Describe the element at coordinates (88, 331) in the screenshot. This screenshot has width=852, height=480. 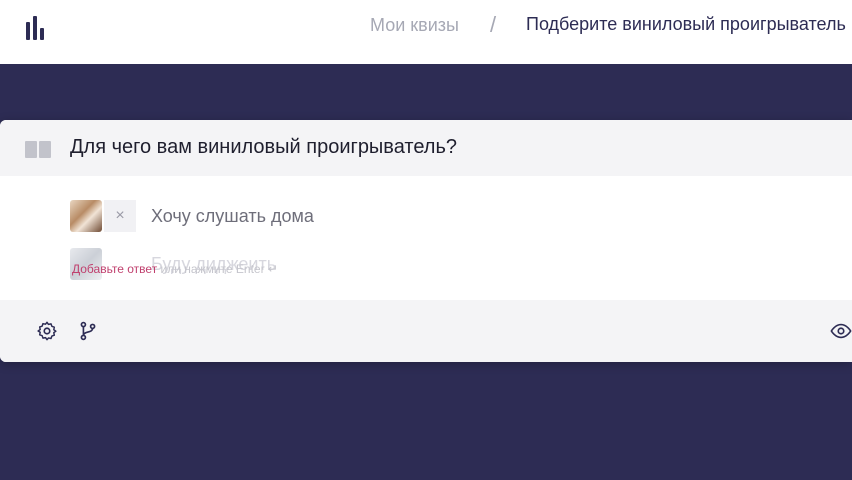
I see `branch-icon` at that location.